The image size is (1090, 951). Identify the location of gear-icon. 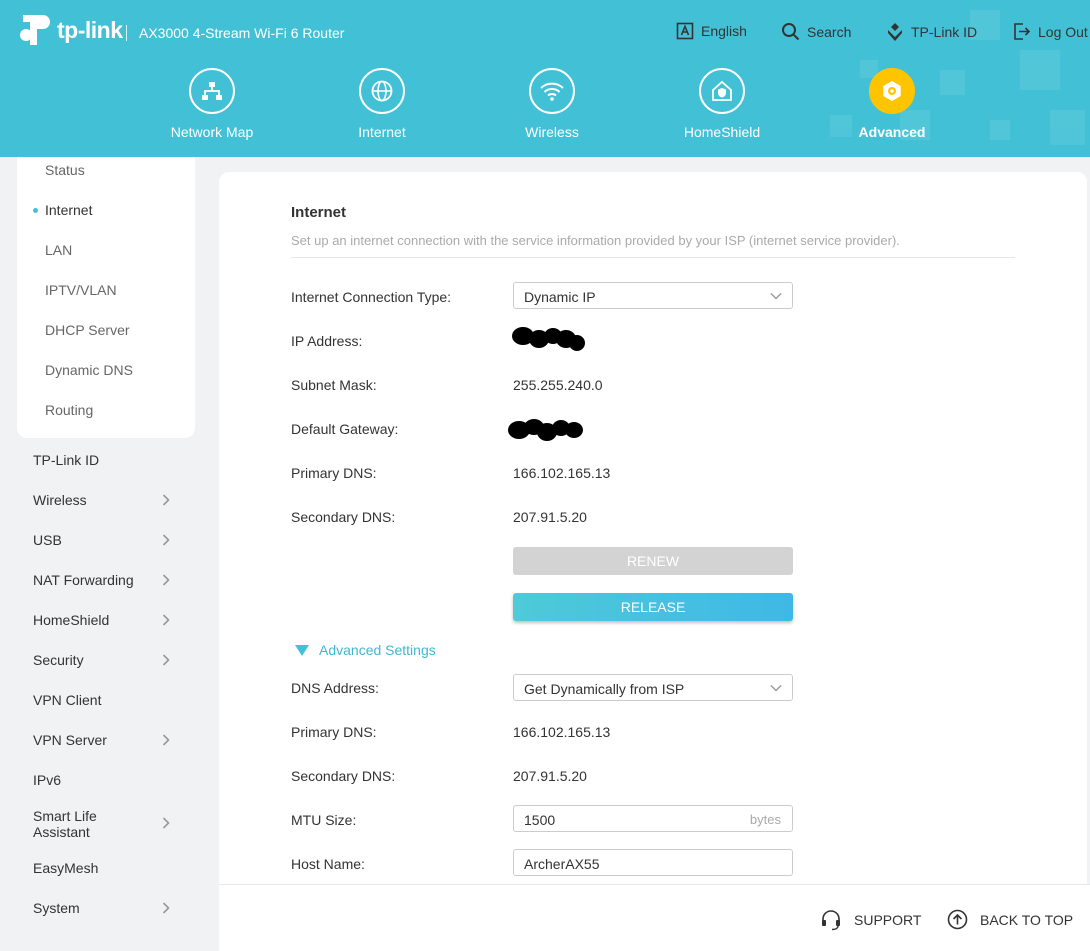
(892, 91).